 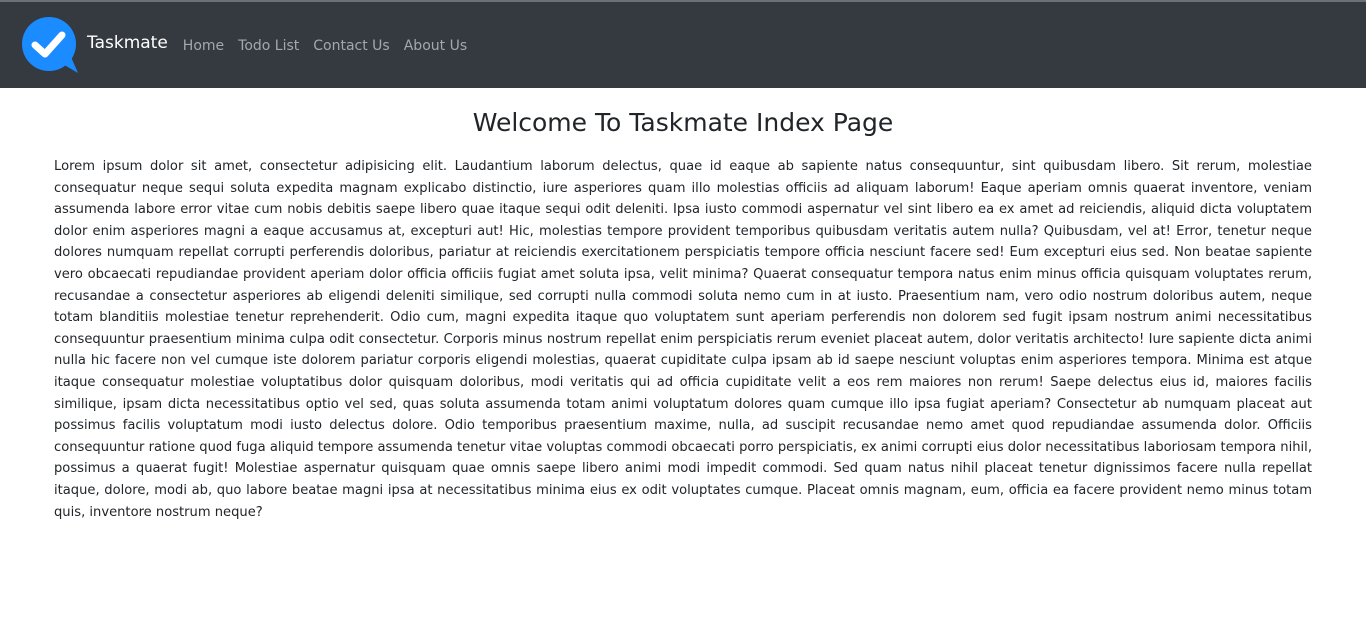 What do you see at coordinates (127, 43) in the screenshot?
I see `brand-name: Taskmate` at bounding box center [127, 43].